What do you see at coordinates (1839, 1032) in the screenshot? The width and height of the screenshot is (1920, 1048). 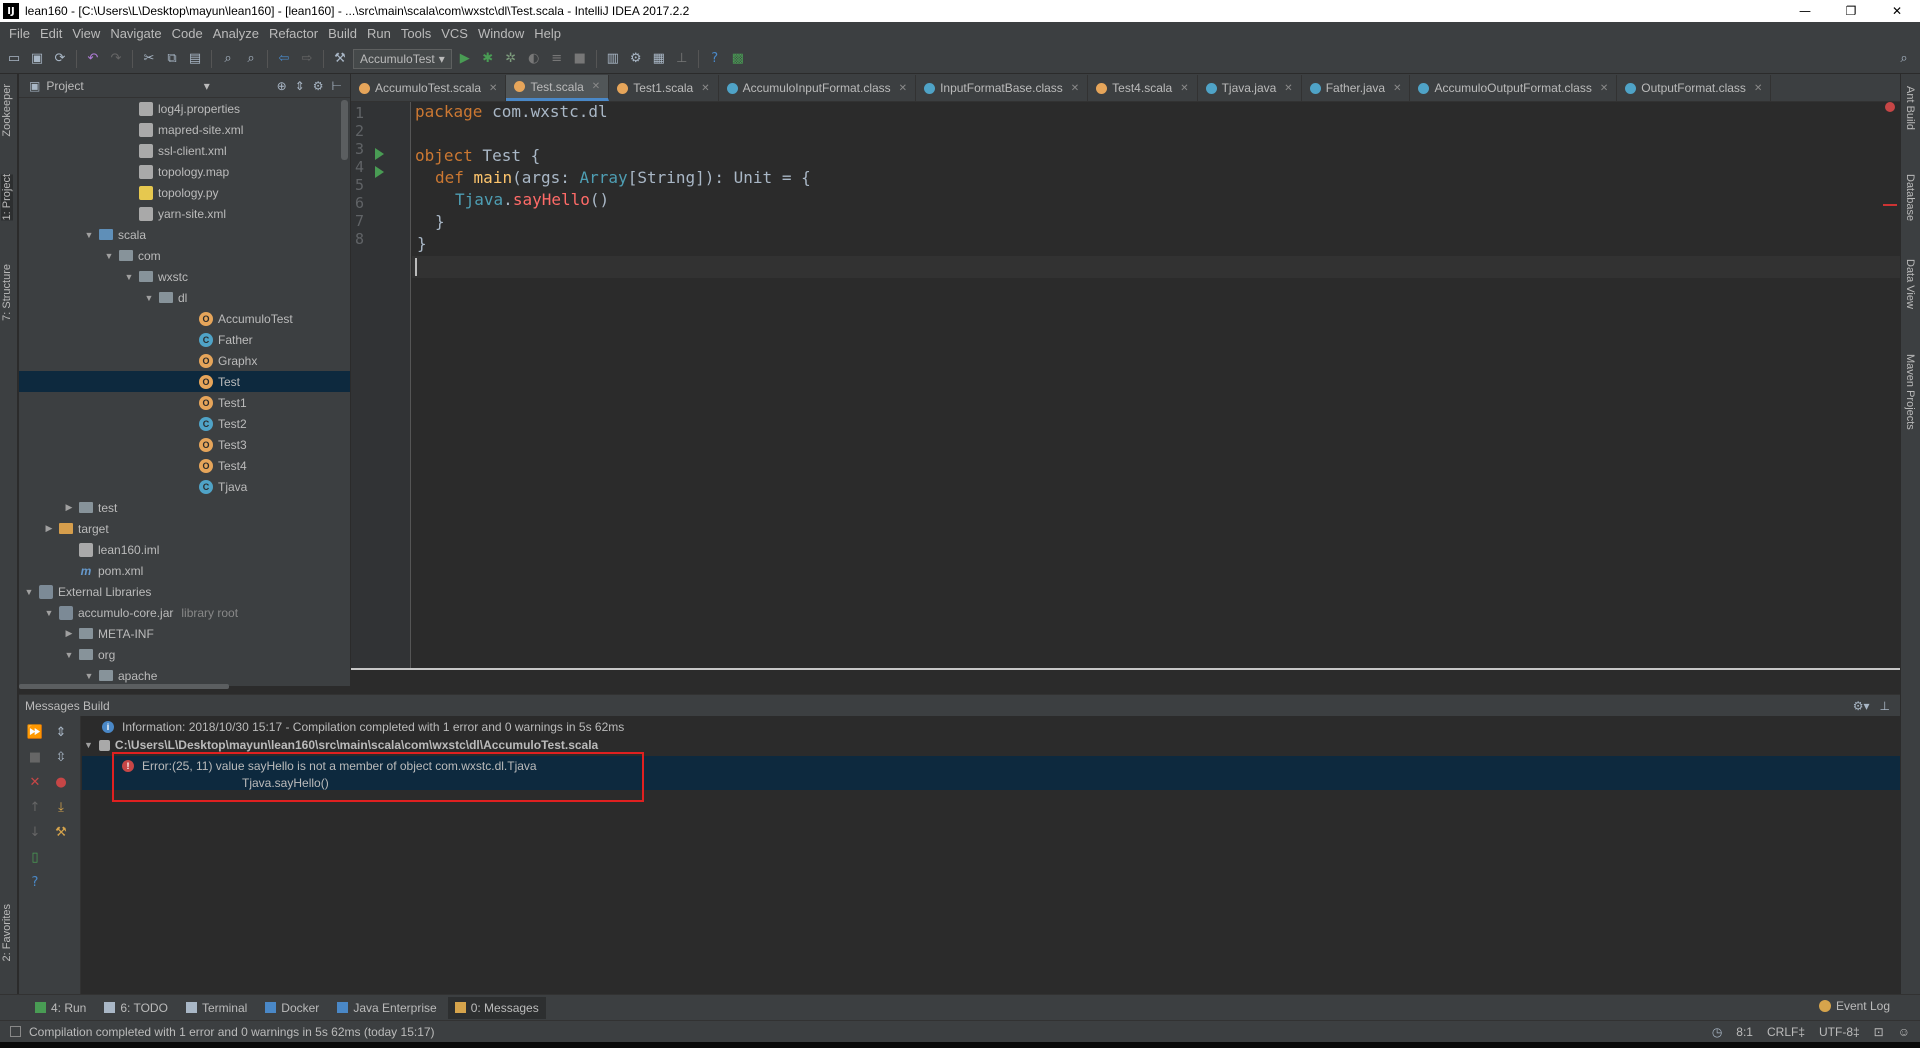 I see `file-encoding: UTF-8‡` at bounding box center [1839, 1032].